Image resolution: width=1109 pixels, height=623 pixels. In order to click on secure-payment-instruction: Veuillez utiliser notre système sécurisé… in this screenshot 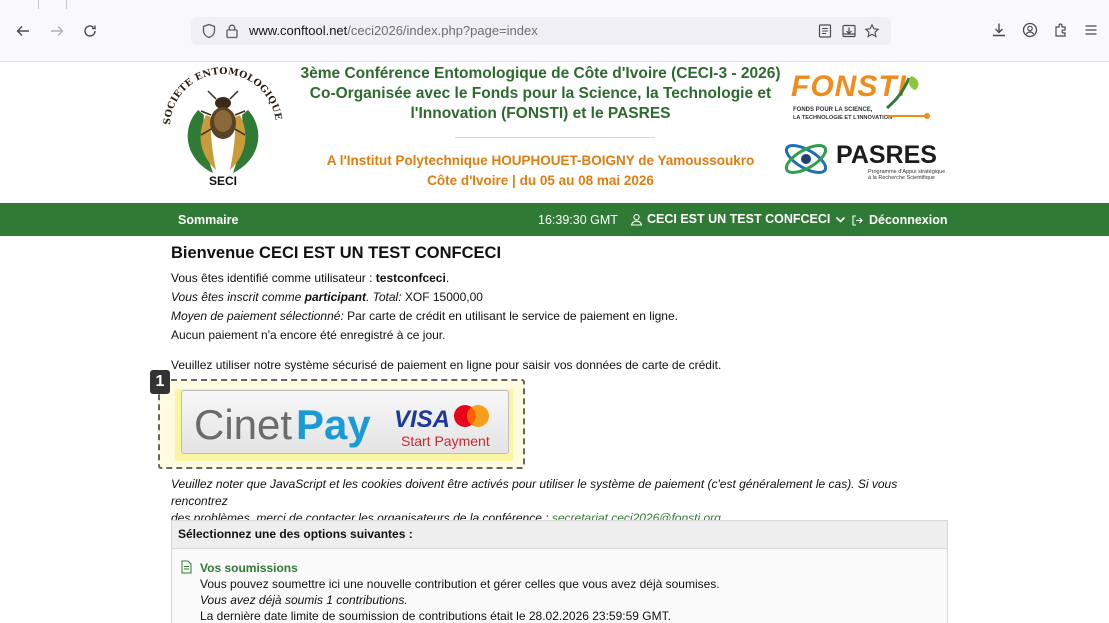, I will do `click(446, 365)`.